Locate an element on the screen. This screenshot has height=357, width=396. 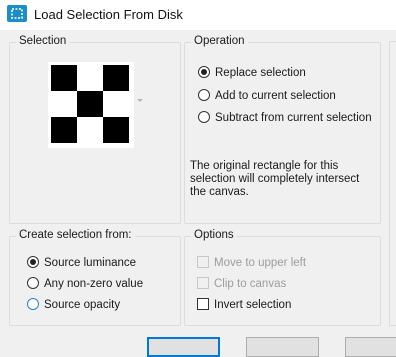
side-panel is located at coordinates (392, 183).